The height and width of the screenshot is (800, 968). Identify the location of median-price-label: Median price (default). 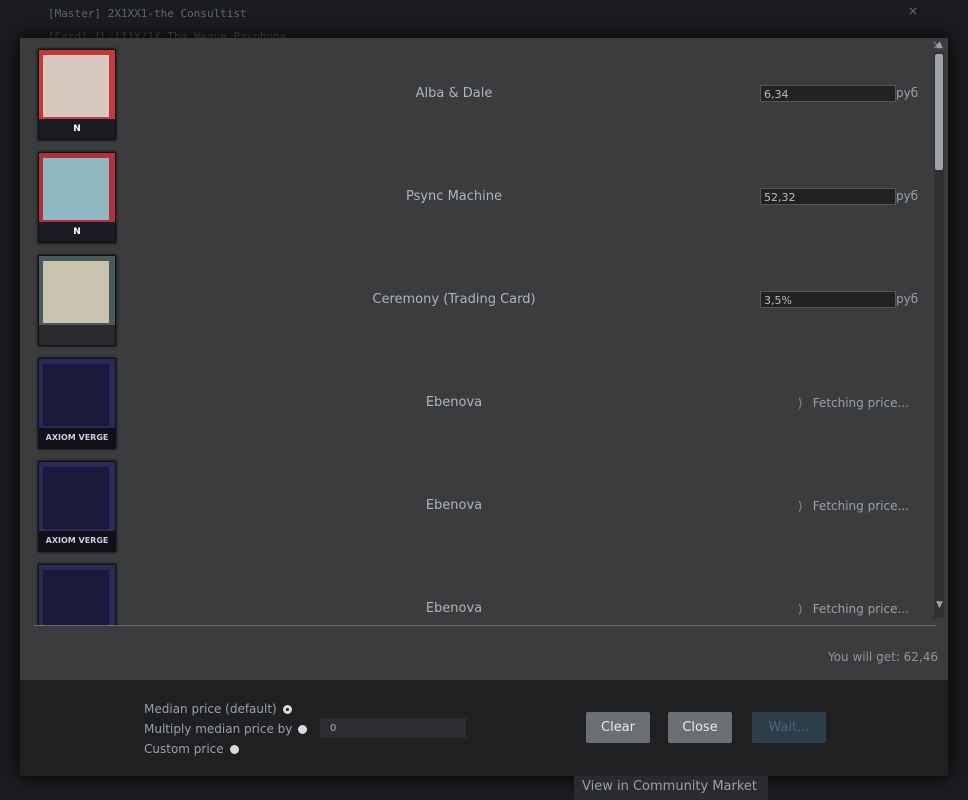
(210, 709).